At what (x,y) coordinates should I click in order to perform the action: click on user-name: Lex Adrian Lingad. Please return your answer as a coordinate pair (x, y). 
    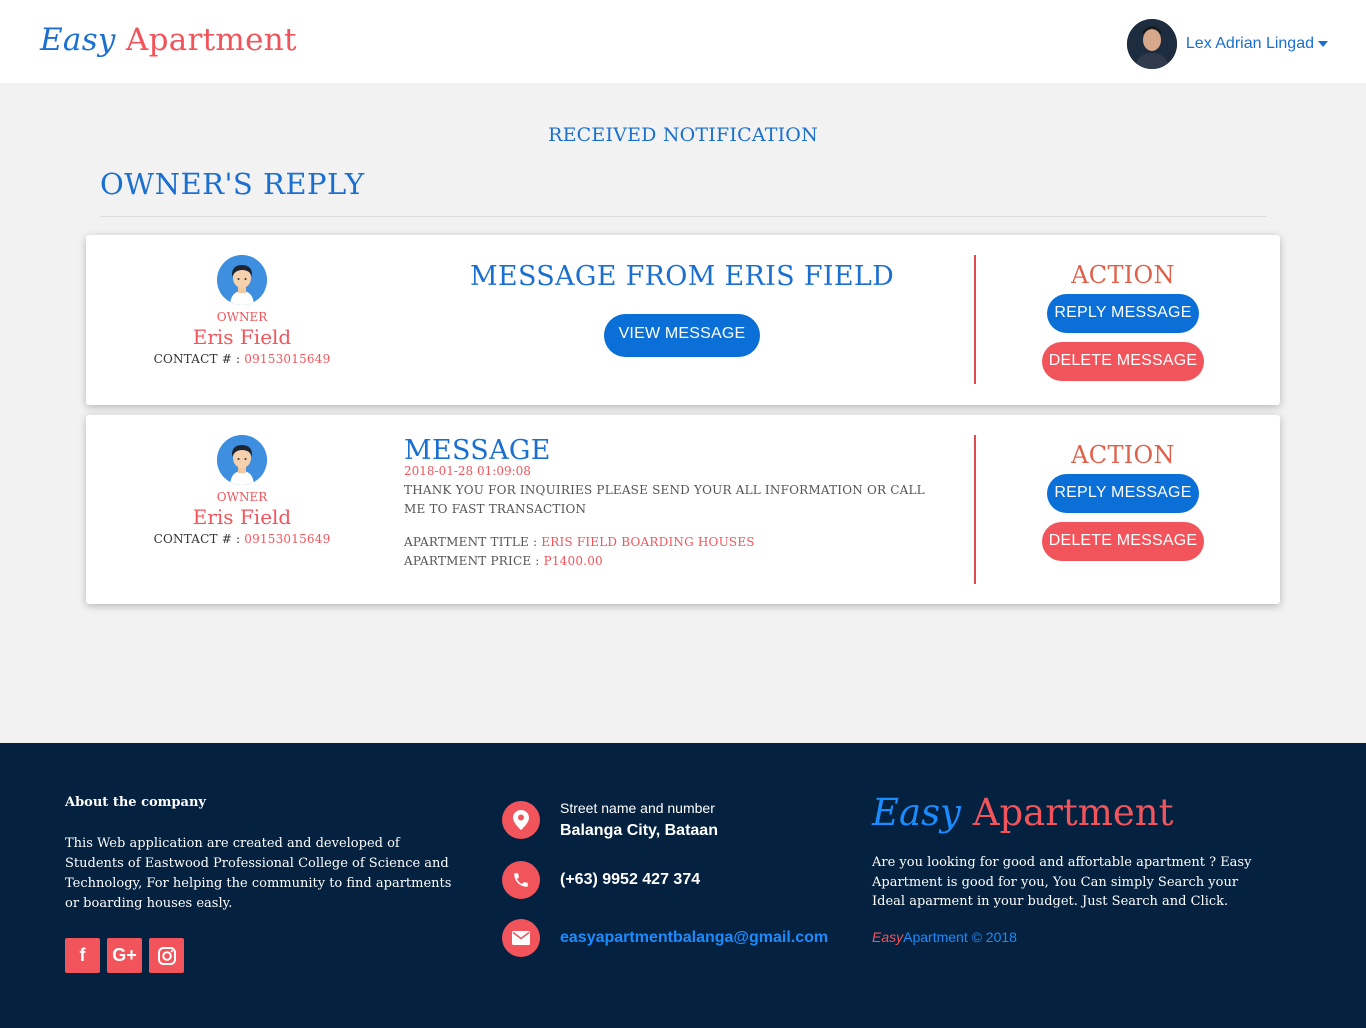
    Looking at the image, I should click on (1249, 43).